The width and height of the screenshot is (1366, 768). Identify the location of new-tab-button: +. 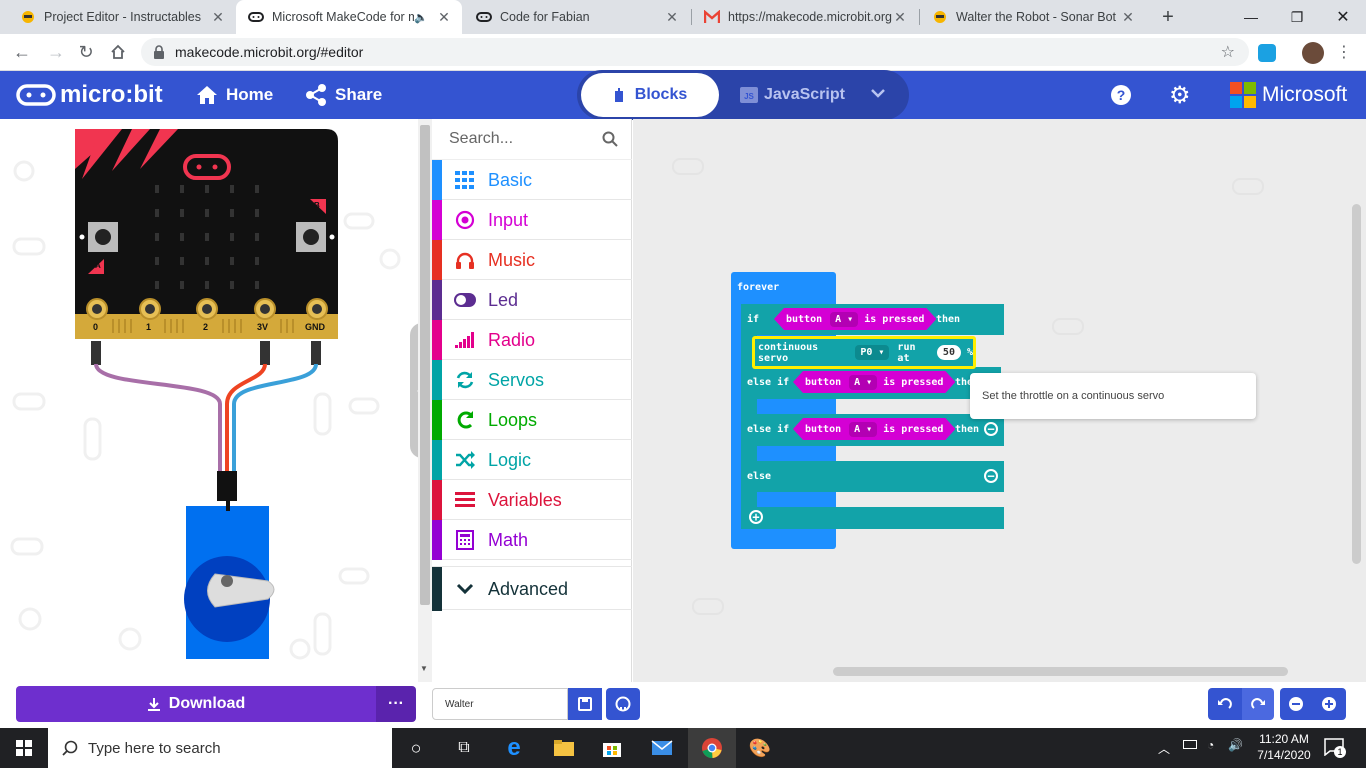
(1168, 17).